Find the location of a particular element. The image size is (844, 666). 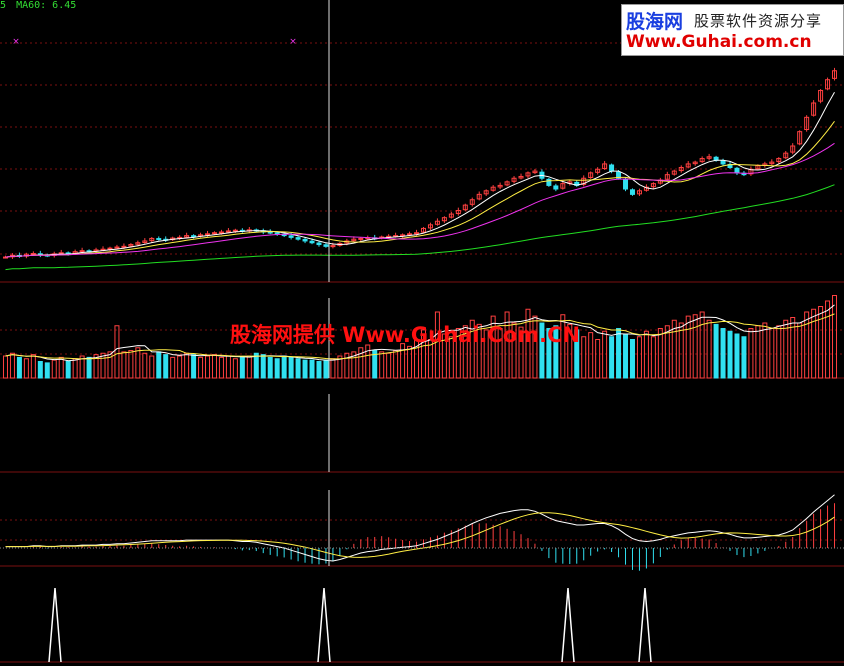

macd-dif-line is located at coordinates (420, 528).